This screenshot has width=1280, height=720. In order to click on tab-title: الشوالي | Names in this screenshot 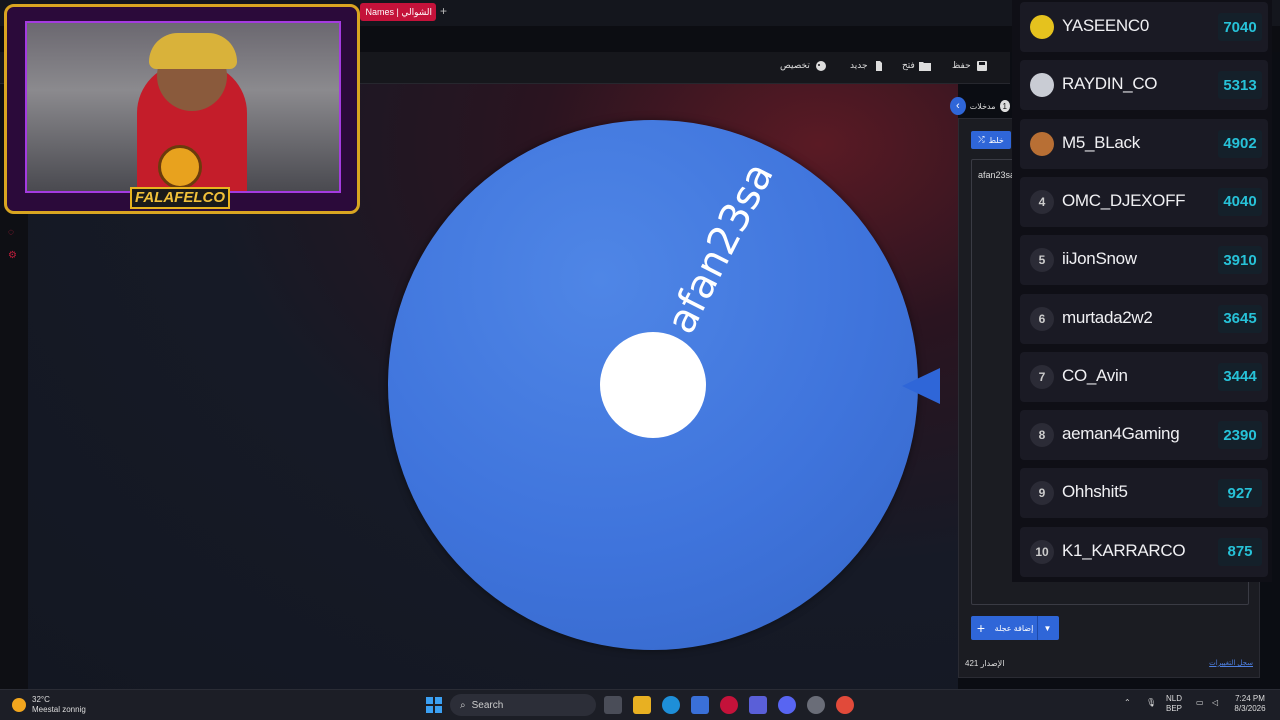, I will do `click(398, 12)`.